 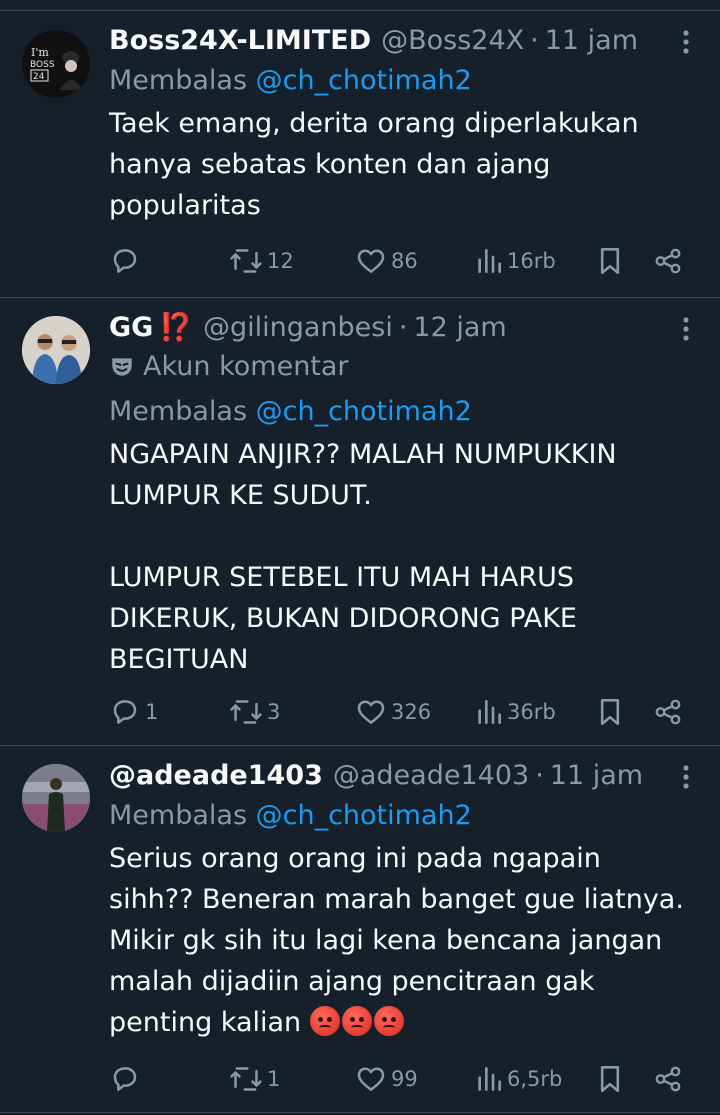 What do you see at coordinates (274, 712) in the screenshot?
I see `repost-count: 3` at bounding box center [274, 712].